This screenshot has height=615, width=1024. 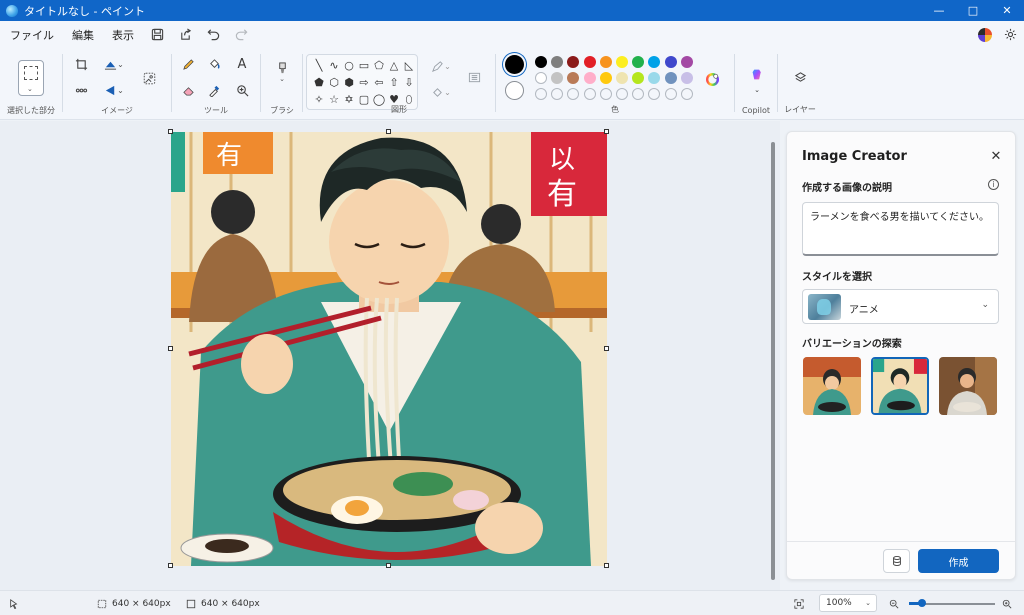 What do you see at coordinates (214, 90) in the screenshot?
I see `color-picker-icon` at bounding box center [214, 90].